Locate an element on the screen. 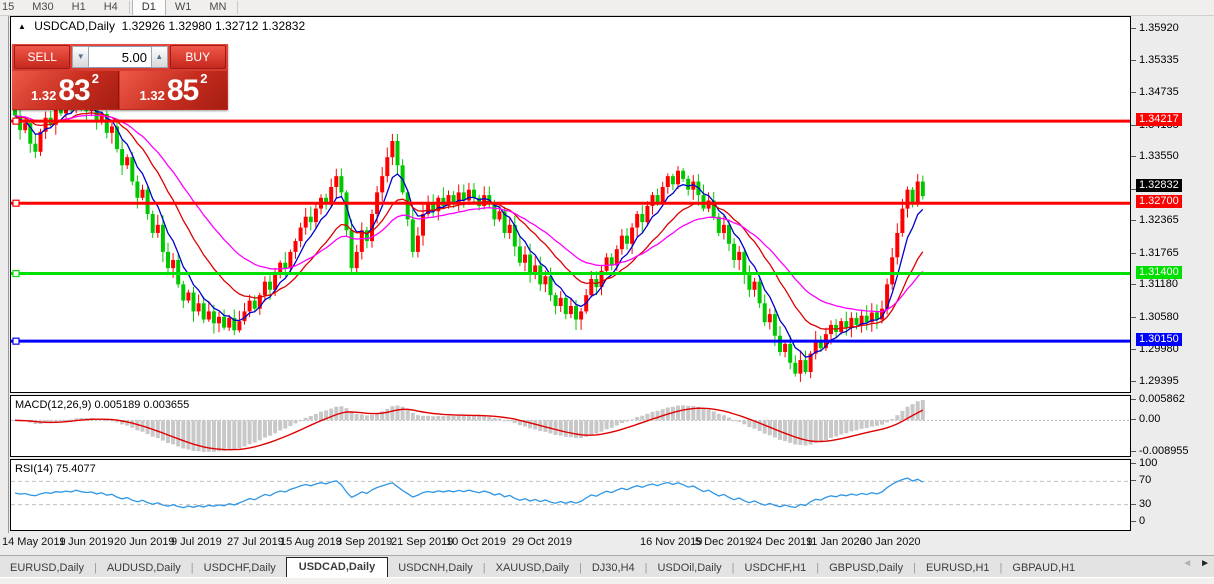  level-price-tag: 1.31400 is located at coordinates (1159, 272).